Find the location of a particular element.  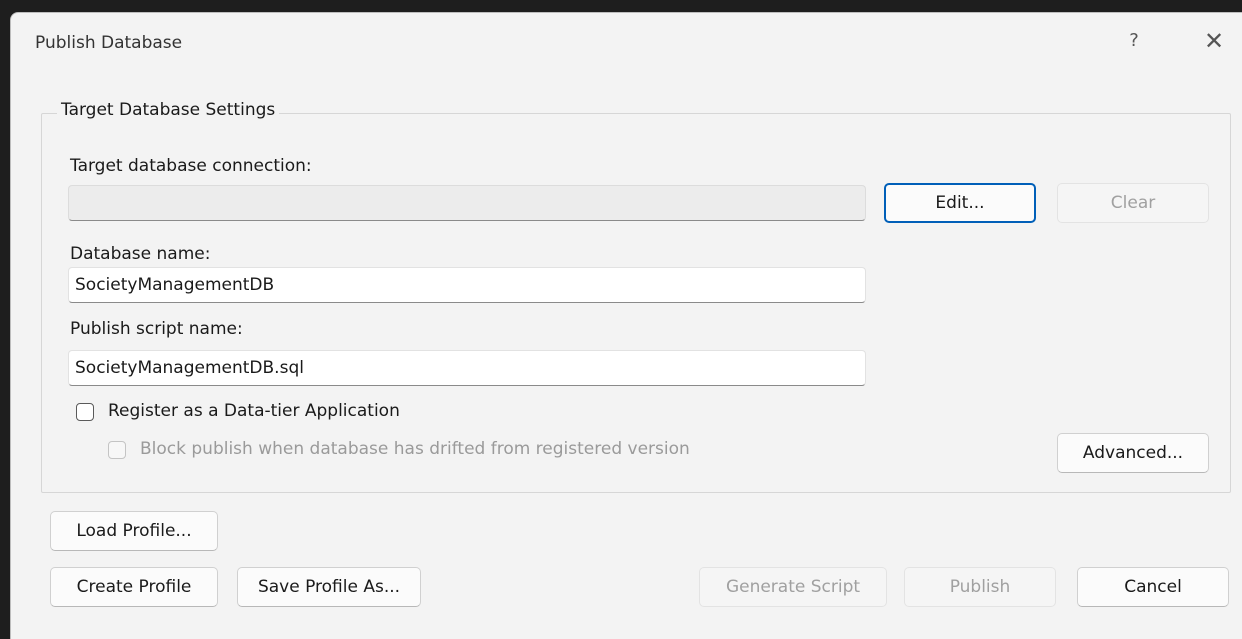

help-icon: ? is located at coordinates (1134, 41).